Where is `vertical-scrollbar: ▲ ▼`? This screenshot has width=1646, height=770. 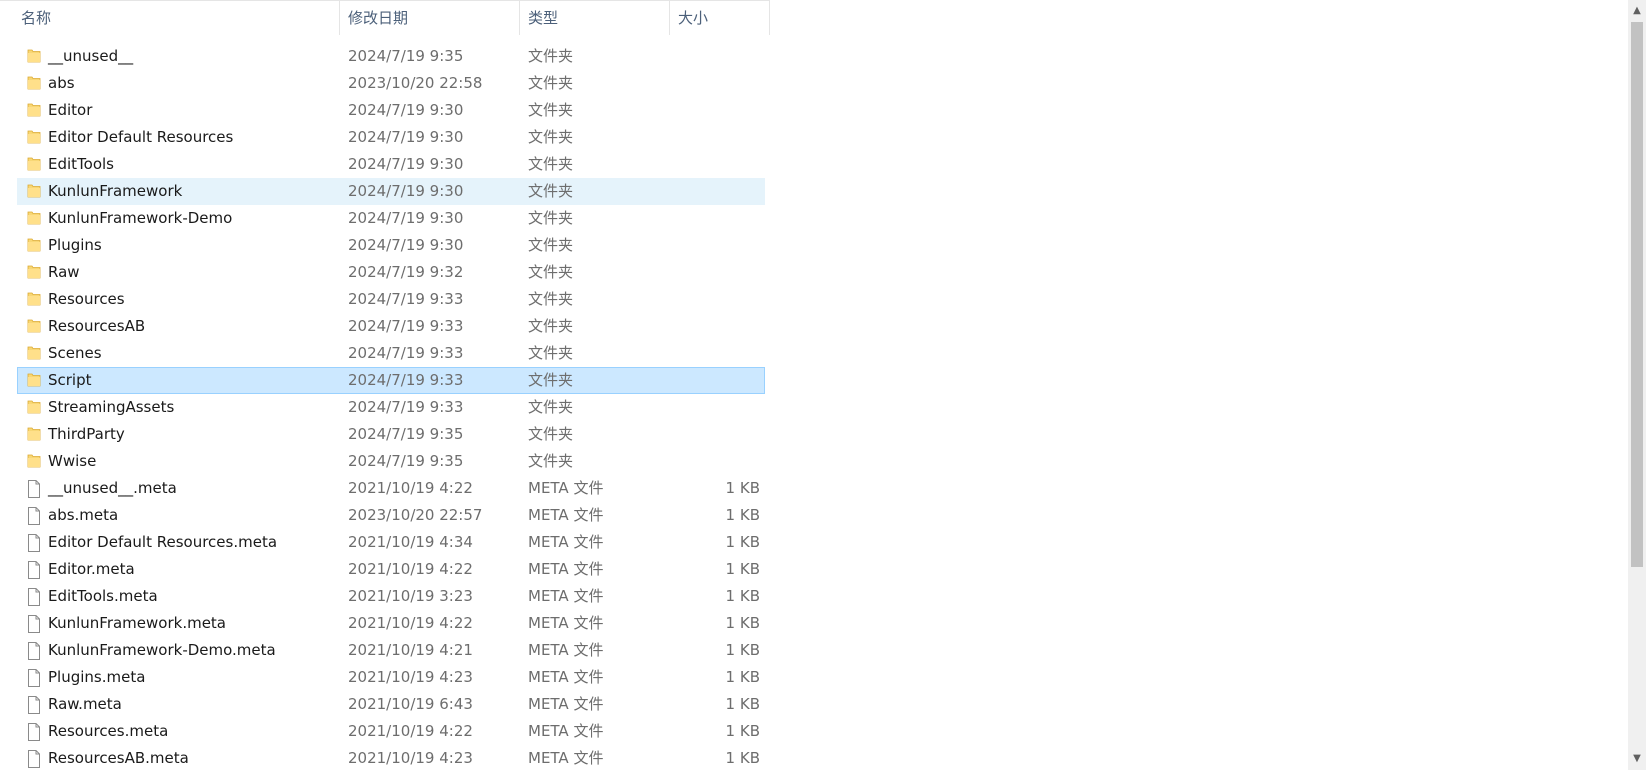
vertical-scrollbar: ▲ ▼ is located at coordinates (1637, 385).